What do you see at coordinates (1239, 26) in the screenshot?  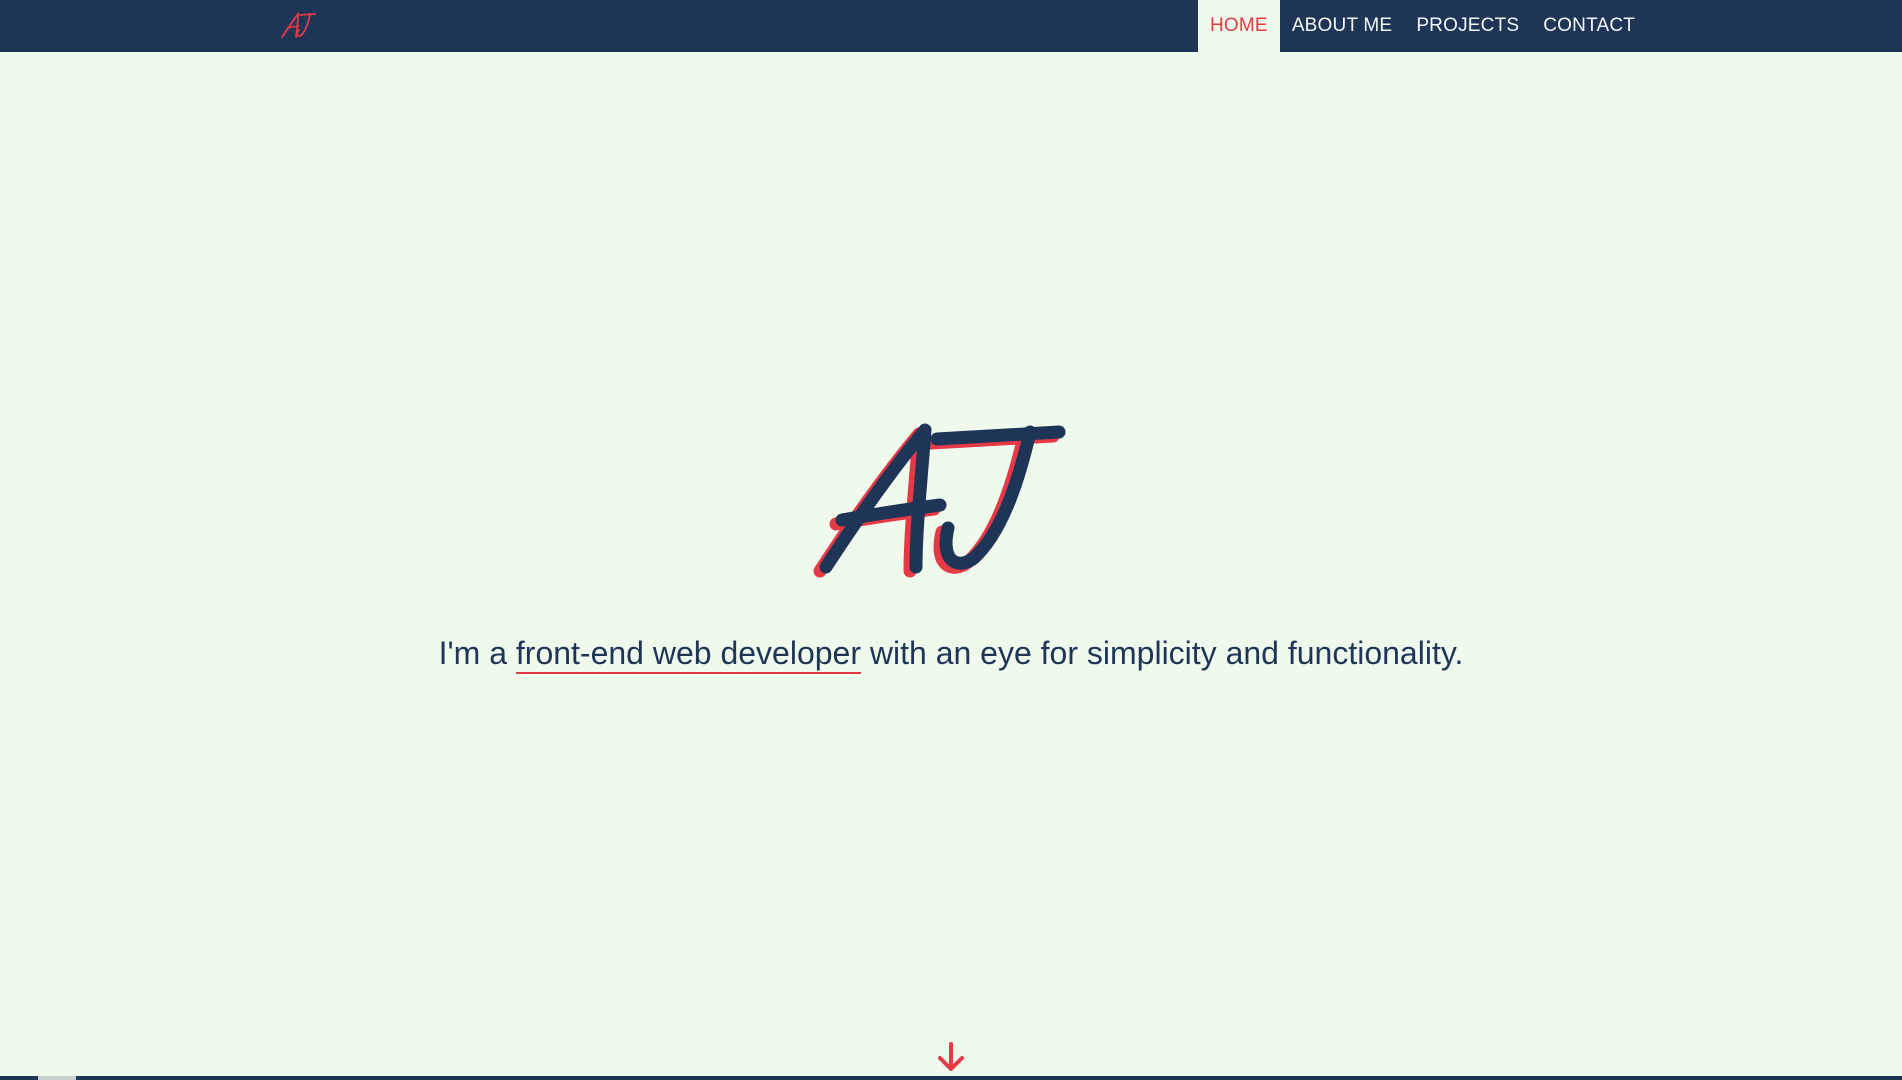 I see `nav-home-link: HOME` at bounding box center [1239, 26].